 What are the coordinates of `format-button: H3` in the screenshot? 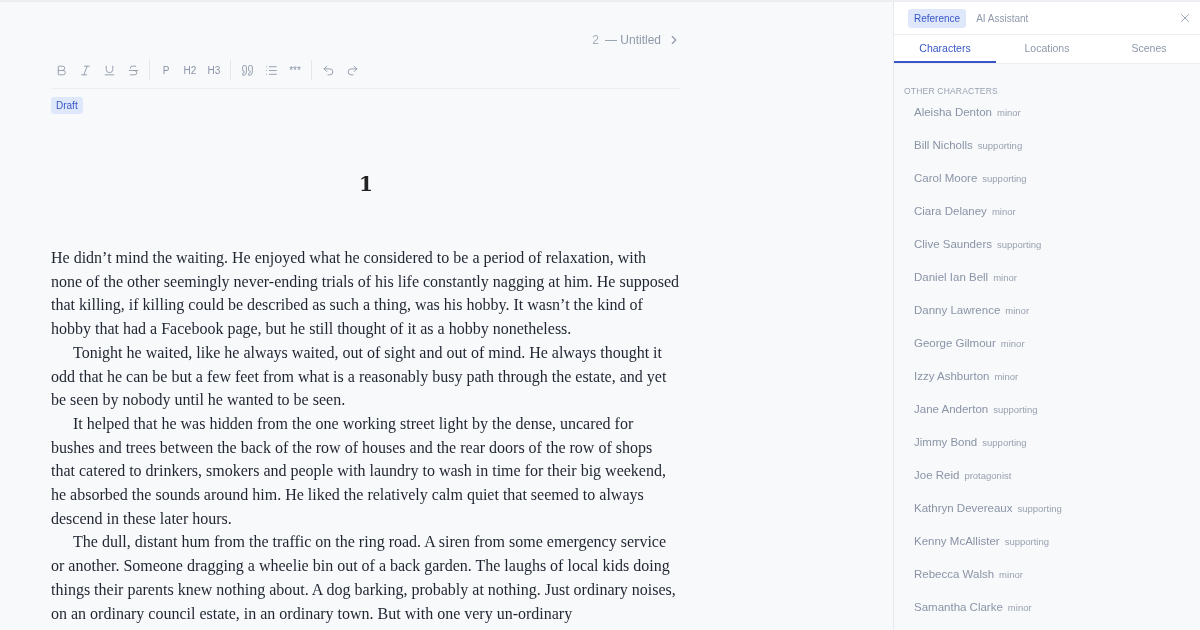 It's located at (214, 70).